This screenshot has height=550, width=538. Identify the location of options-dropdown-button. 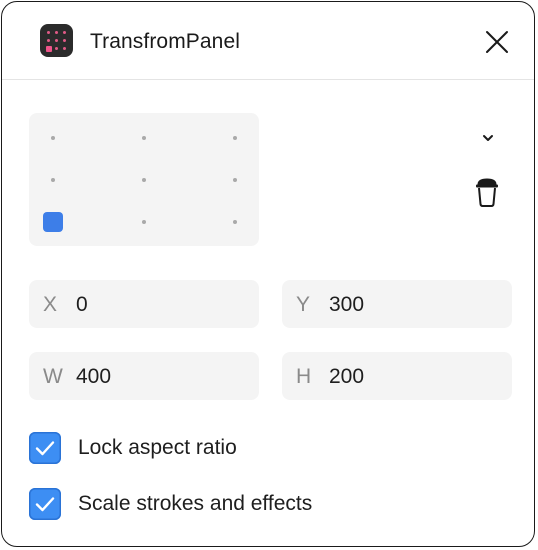
(488, 138).